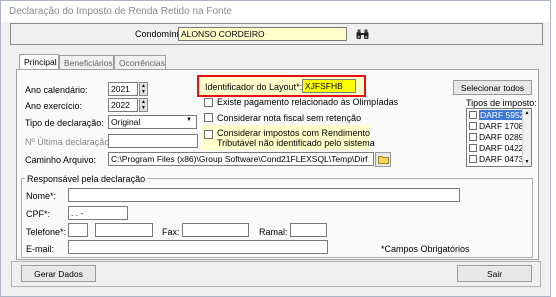 The width and height of the screenshot is (556, 297). Describe the element at coordinates (64, 123) in the screenshot. I see `tipo-declaracao-label: Tipo de declaração:` at that location.